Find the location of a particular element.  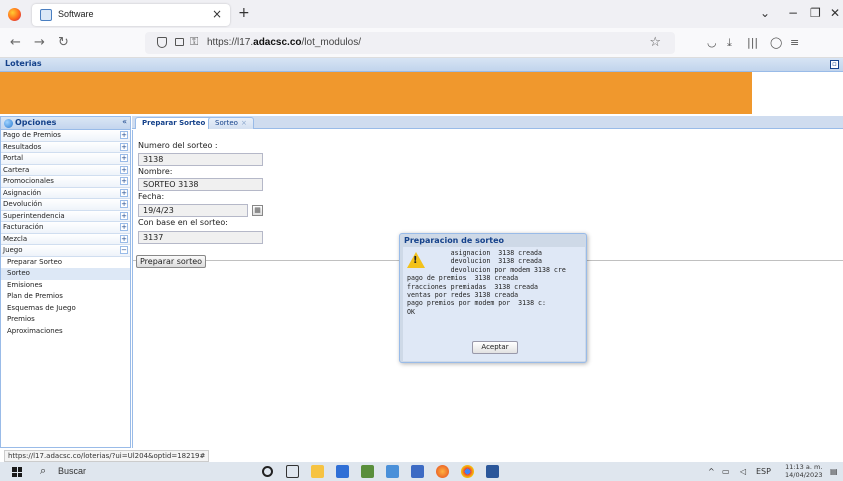

submenu-item: Plan de Premios is located at coordinates (65, 297).